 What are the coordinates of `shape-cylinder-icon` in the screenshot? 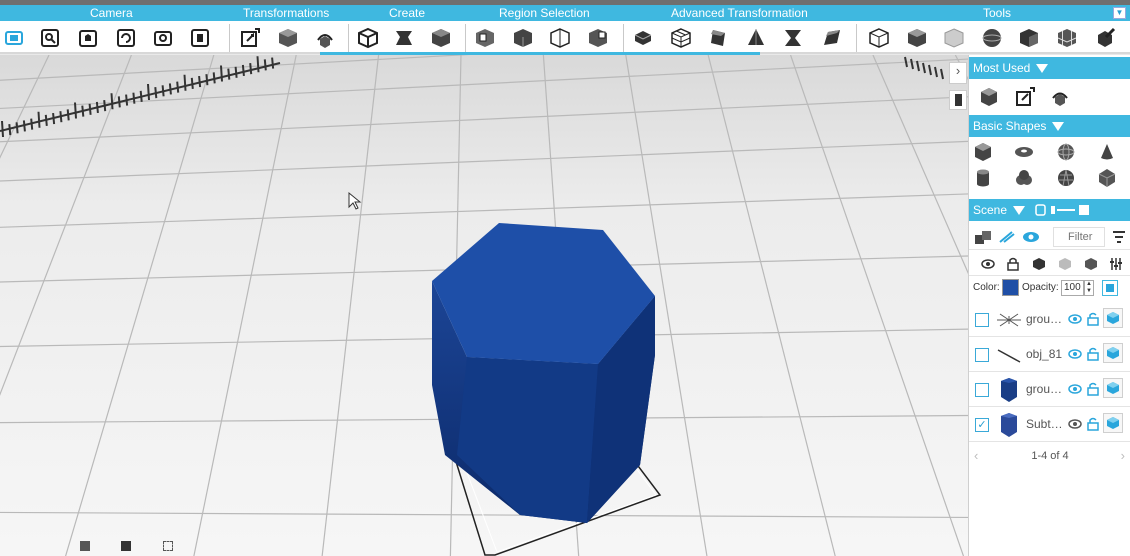 It's located at (983, 178).